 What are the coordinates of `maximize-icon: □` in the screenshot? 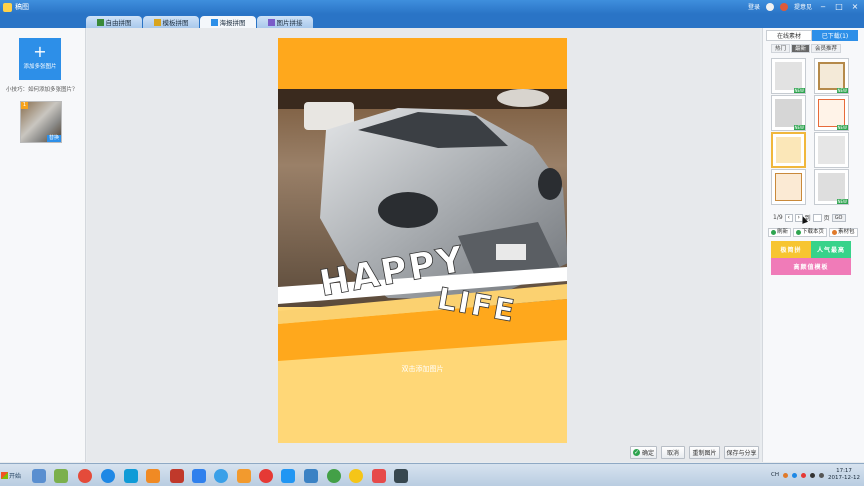 It's located at (839, 6).